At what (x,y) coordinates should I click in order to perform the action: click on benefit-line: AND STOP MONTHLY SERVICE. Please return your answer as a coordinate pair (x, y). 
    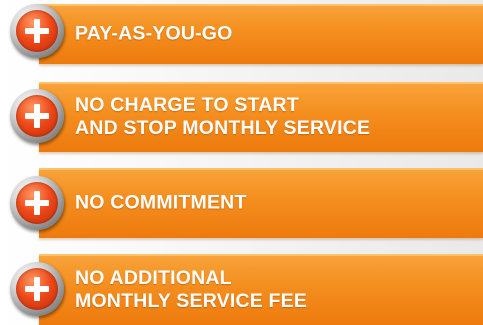
    Looking at the image, I should click on (223, 128).